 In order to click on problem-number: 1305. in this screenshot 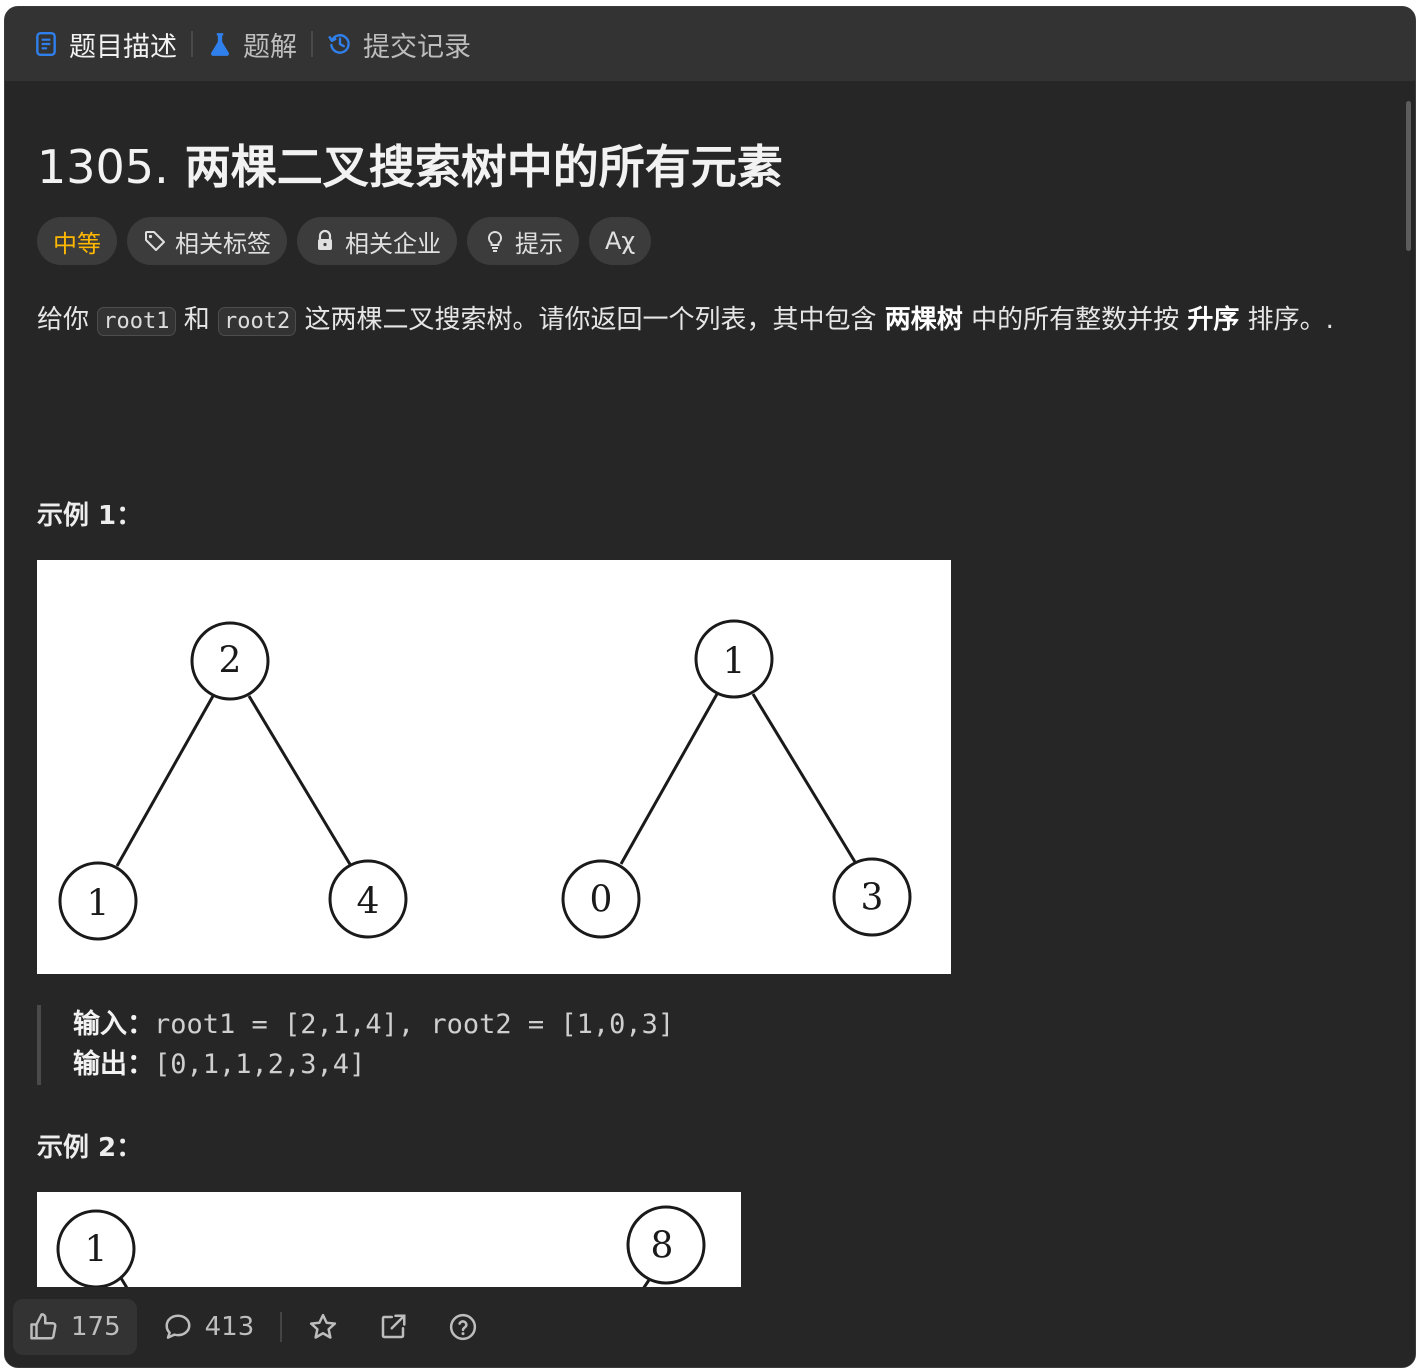, I will do `click(103, 167)`.